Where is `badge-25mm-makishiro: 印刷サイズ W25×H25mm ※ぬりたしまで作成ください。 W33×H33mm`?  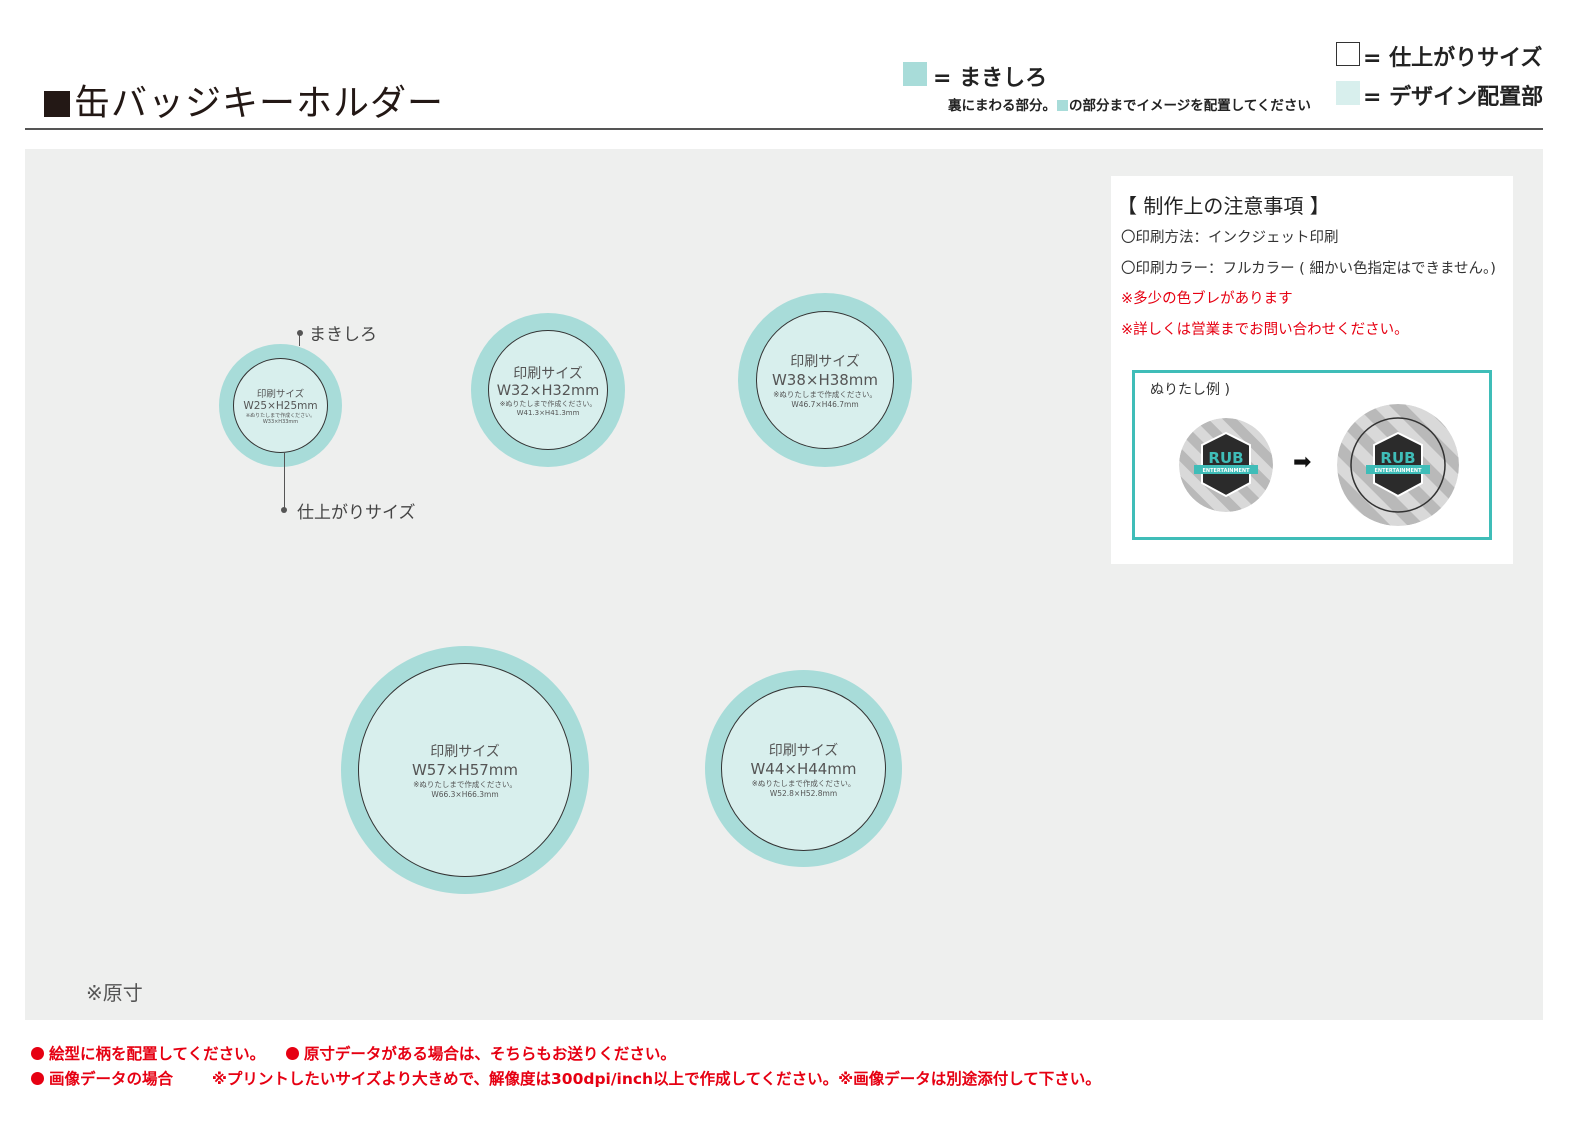 badge-25mm-makishiro: 印刷サイズ W25×H25mm ※ぬりたしまで作成ください。 W33×H33mm is located at coordinates (280, 405).